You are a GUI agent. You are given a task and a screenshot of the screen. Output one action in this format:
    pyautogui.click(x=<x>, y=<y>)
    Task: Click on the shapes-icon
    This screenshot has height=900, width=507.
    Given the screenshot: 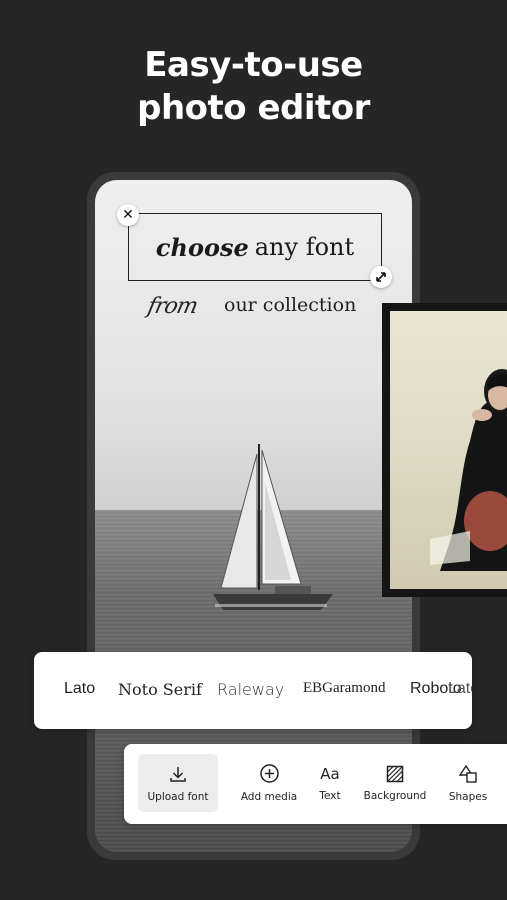 What is the action you would take?
    pyautogui.click(x=467, y=773)
    